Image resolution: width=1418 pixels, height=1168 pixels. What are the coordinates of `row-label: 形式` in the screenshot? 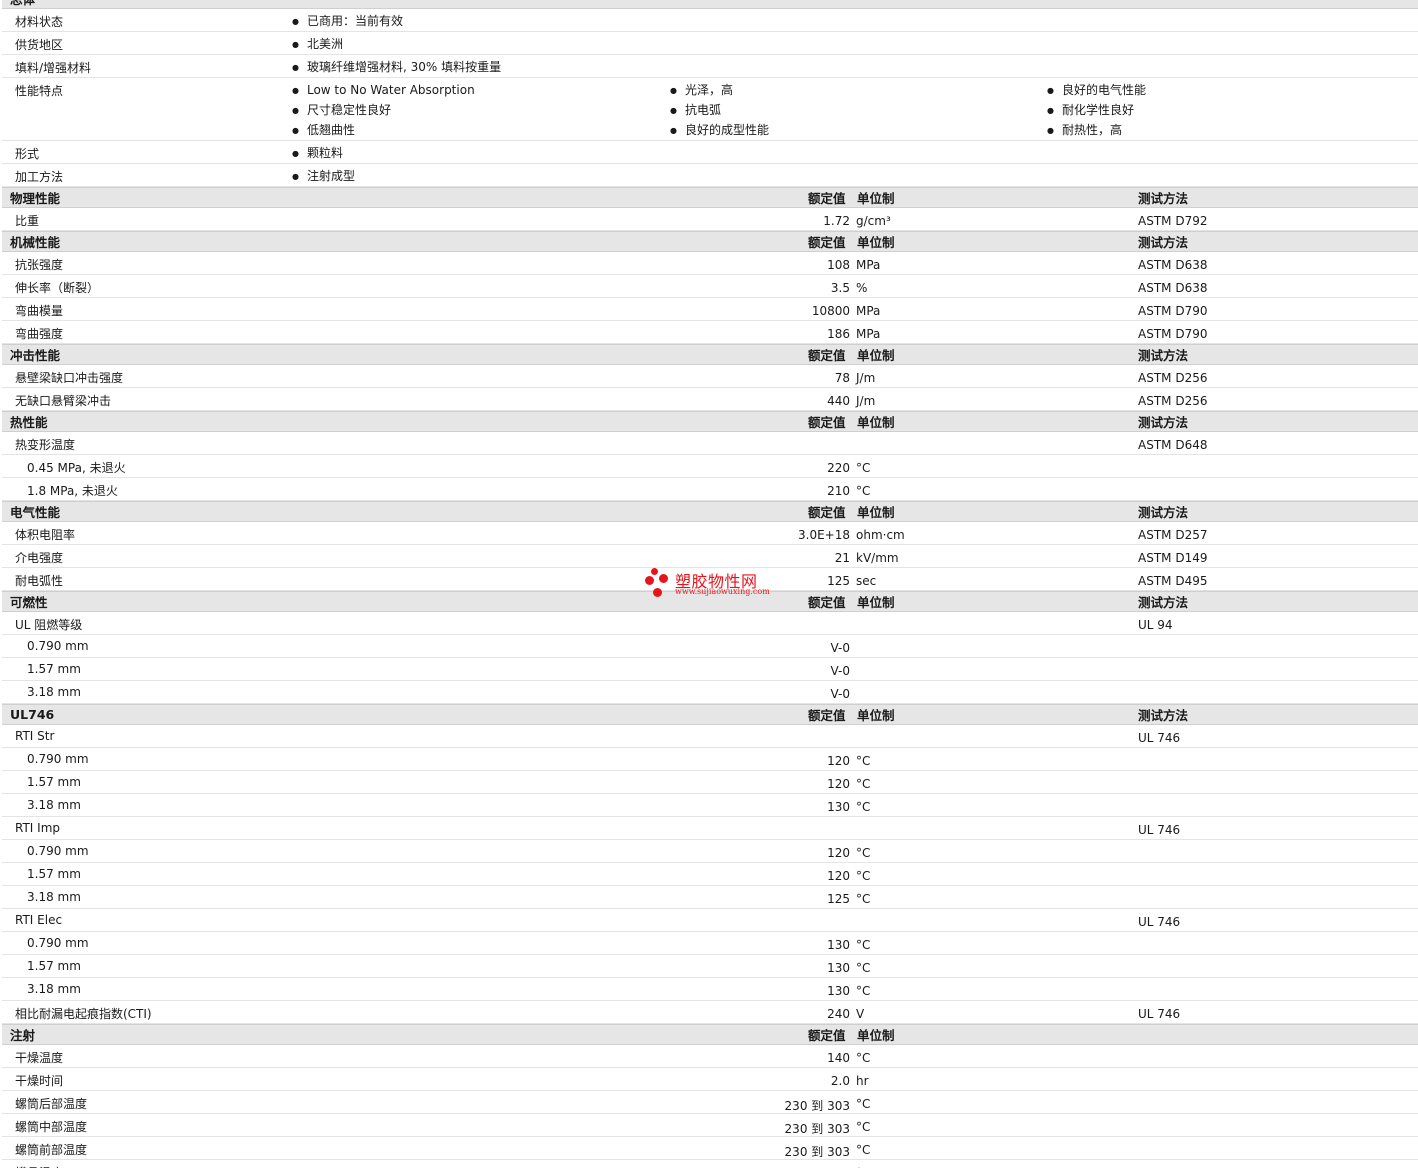 It's located at (27, 154).